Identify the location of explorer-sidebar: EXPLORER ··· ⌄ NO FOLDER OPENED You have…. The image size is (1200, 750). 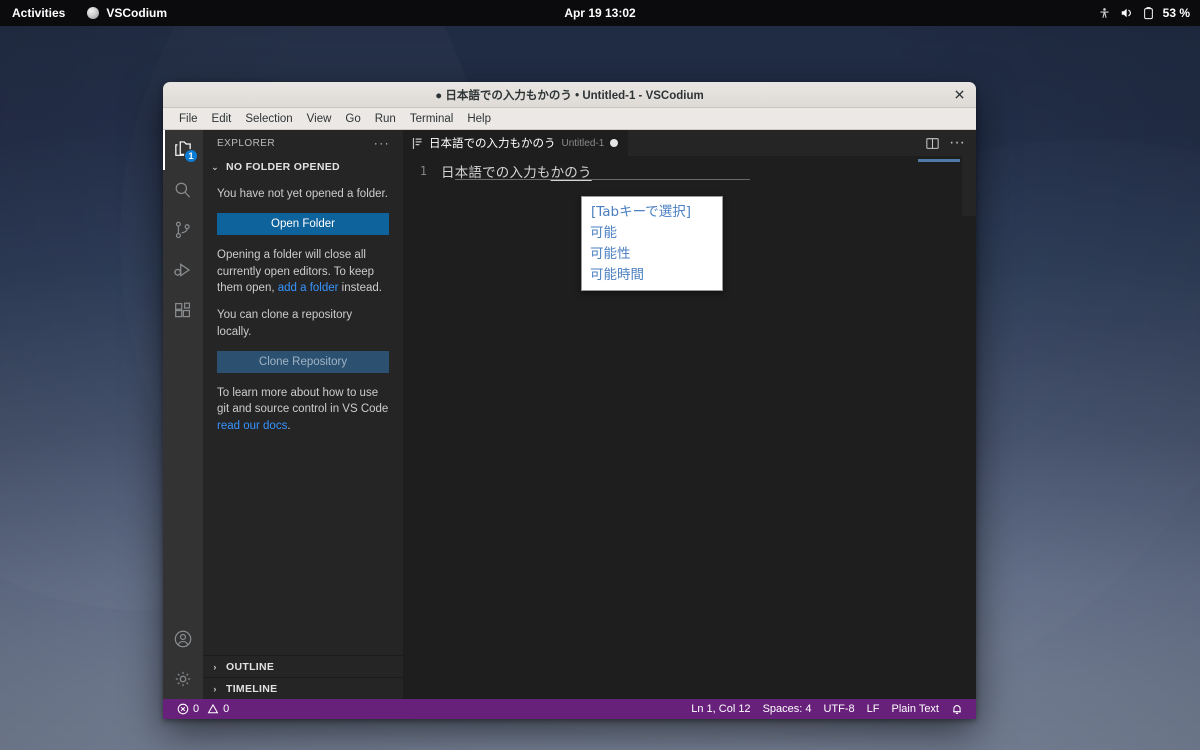
(303, 414).